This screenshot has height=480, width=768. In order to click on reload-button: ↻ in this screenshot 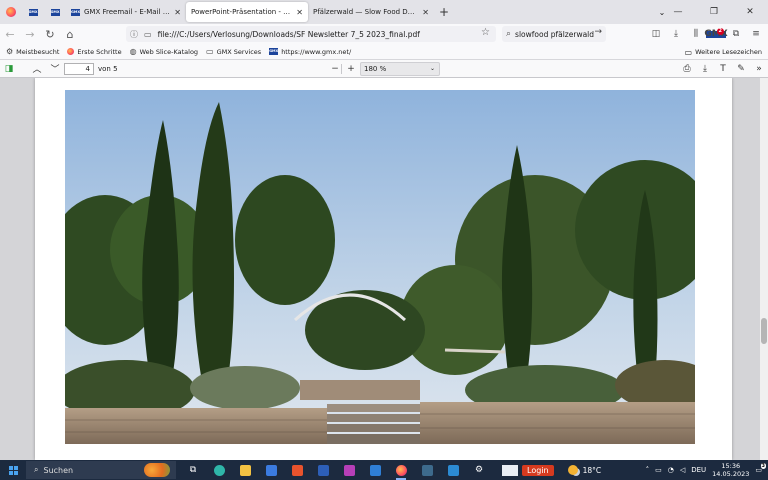, I will do `click(50, 34)`.